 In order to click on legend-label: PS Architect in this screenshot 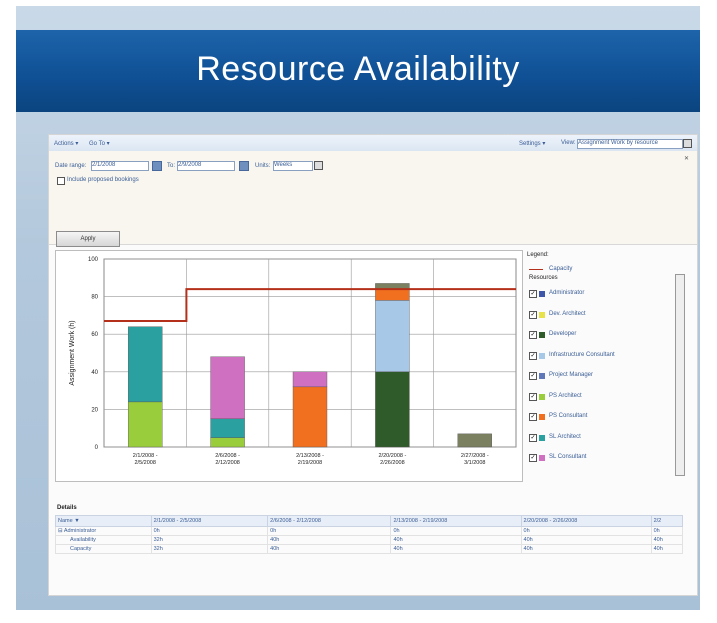, I will do `click(565, 395)`.